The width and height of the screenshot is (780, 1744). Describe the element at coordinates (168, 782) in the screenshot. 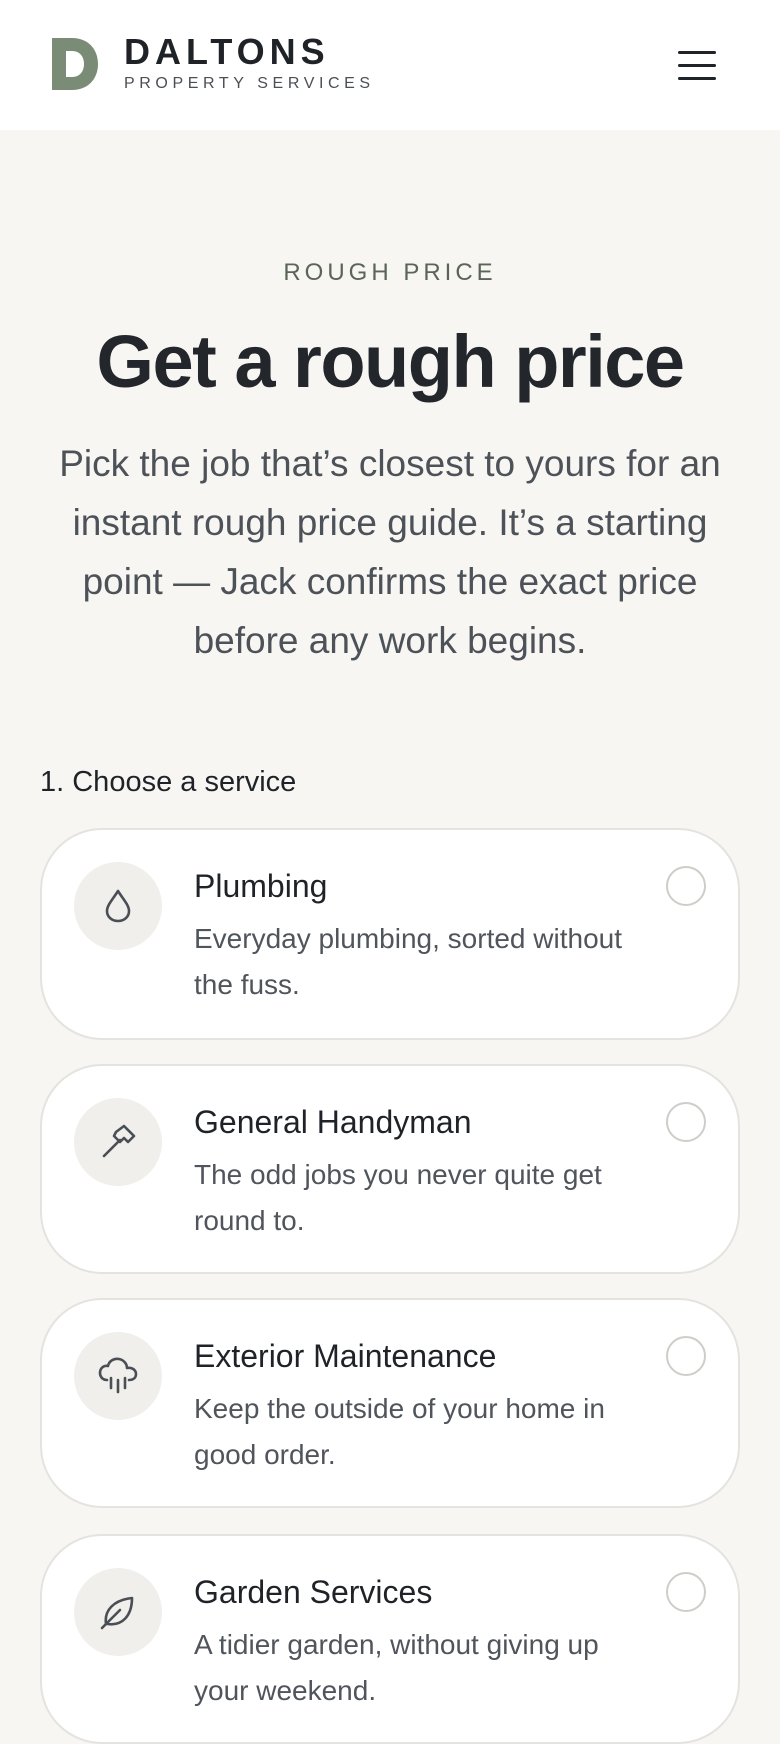

I see `step-label: 1. Choose a service` at that location.